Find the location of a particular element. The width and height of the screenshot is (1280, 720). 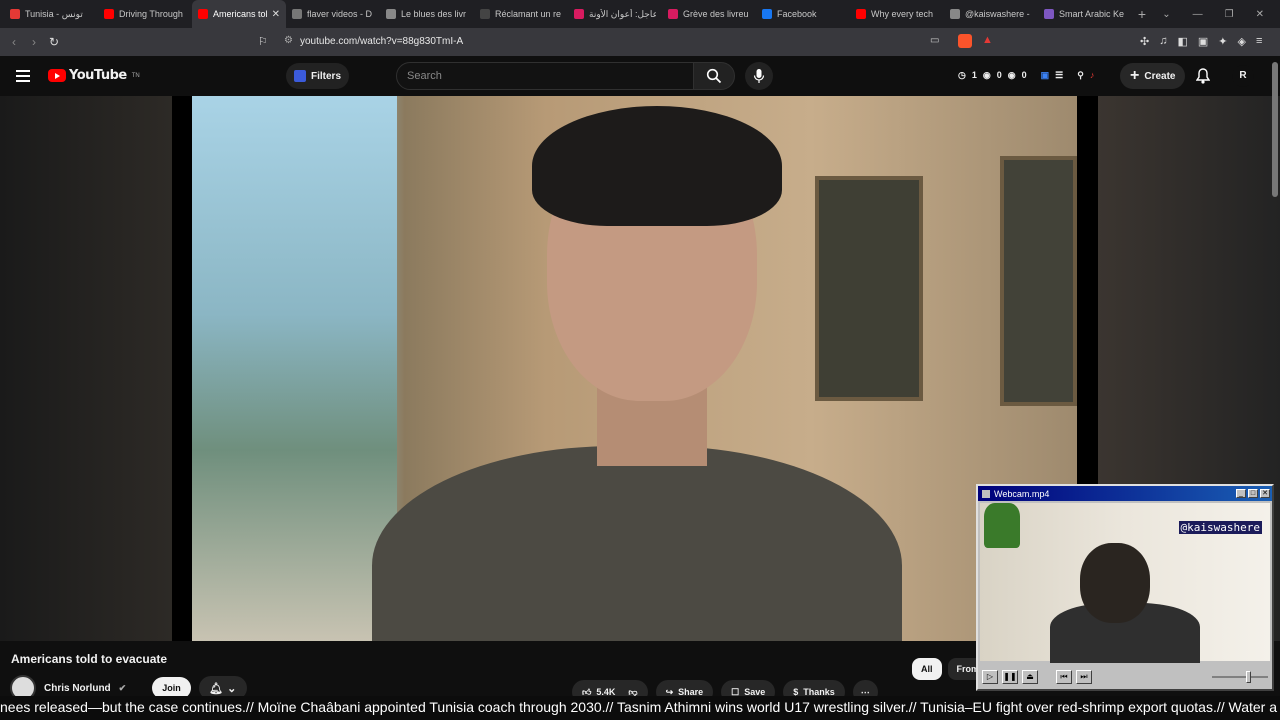

browser-tab: Grève des livreu is located at coordinates (709, 14).